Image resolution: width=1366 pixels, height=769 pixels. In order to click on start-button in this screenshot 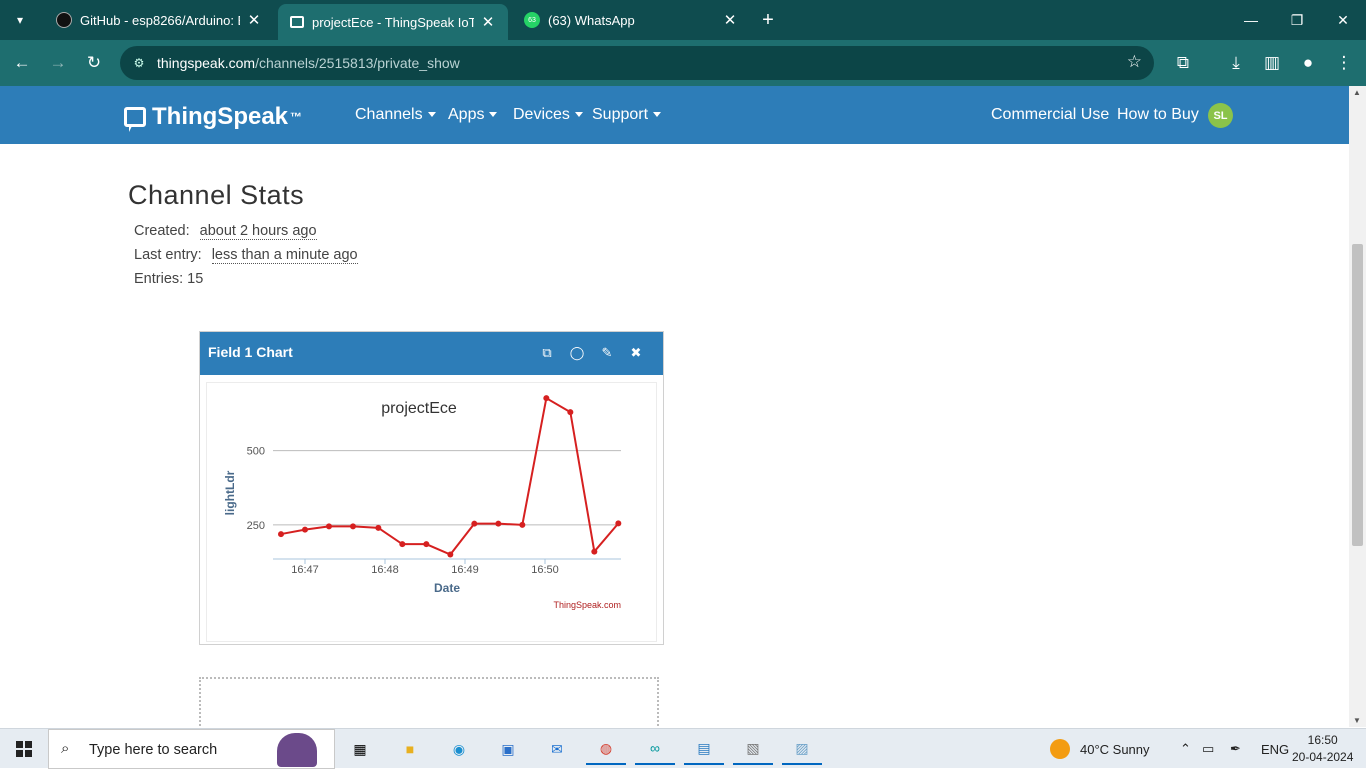, I will do `click(24, 749)`.